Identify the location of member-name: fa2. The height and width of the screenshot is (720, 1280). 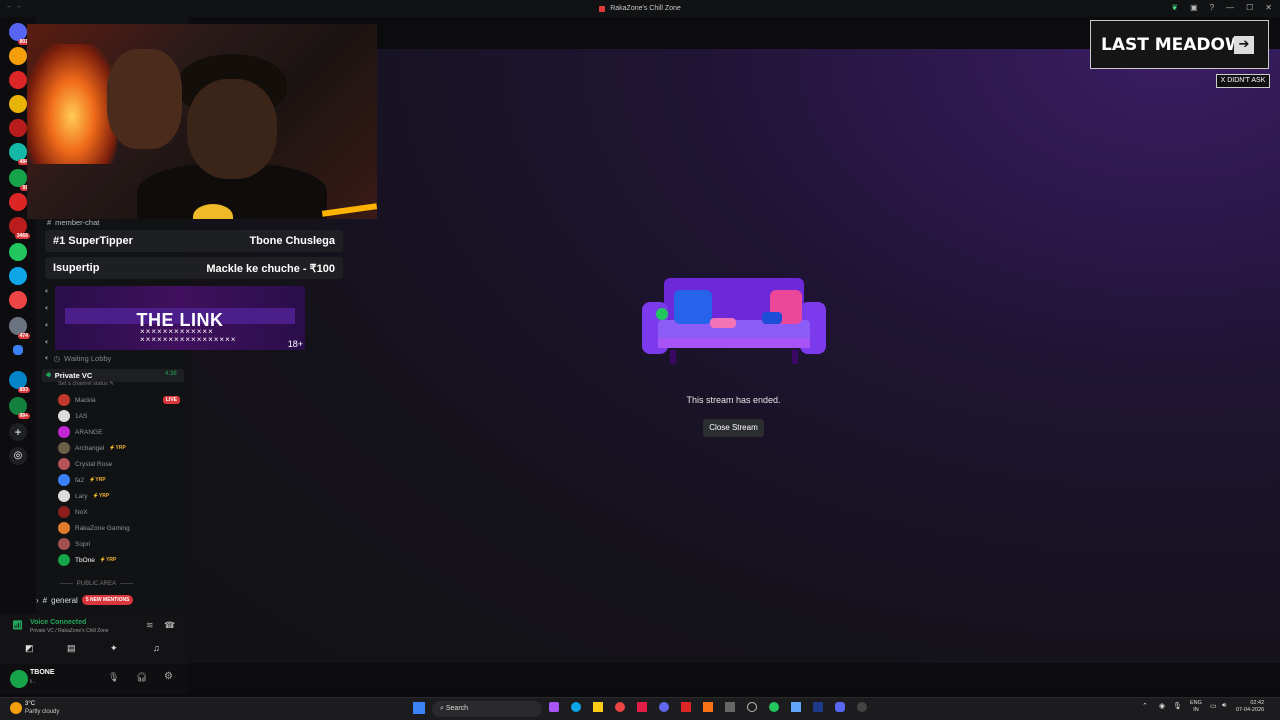
(80, 480).